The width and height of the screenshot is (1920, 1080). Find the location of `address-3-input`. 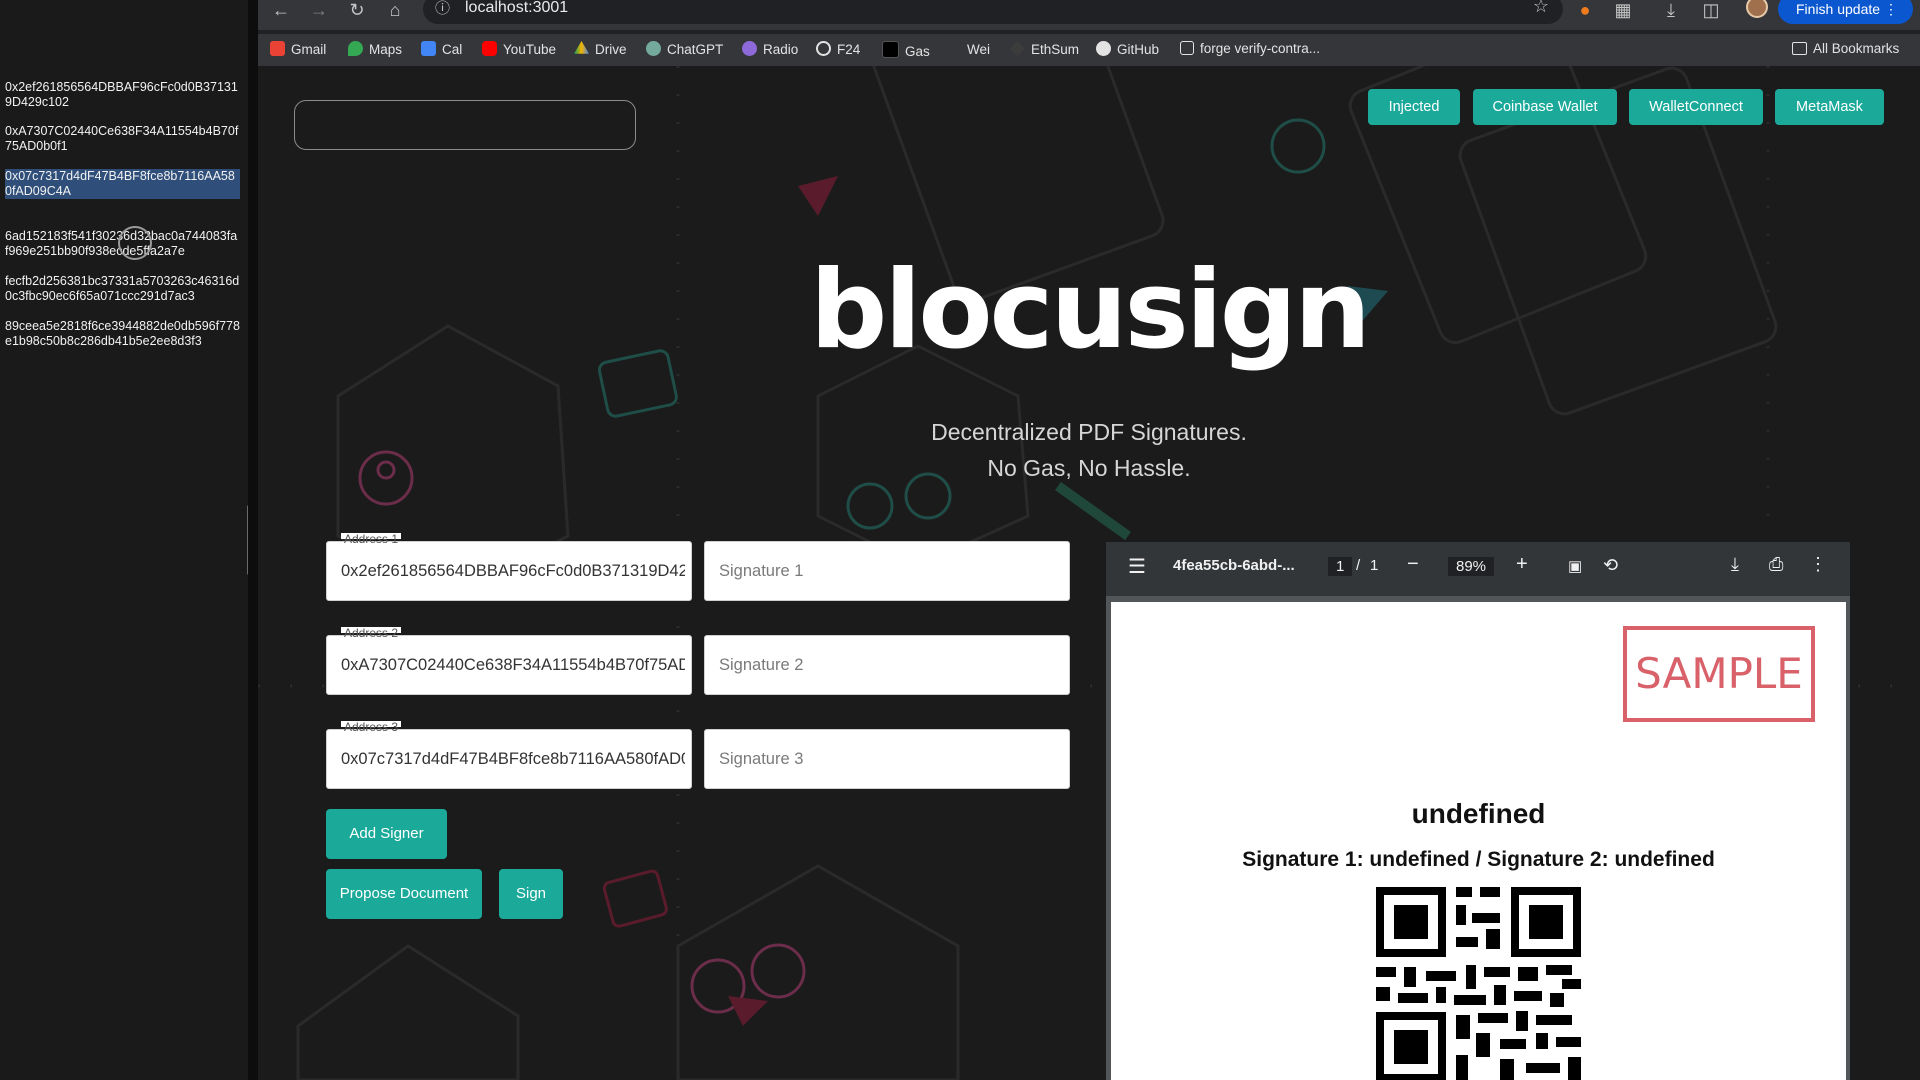

address-3-input is located at coordinates (513, 759).